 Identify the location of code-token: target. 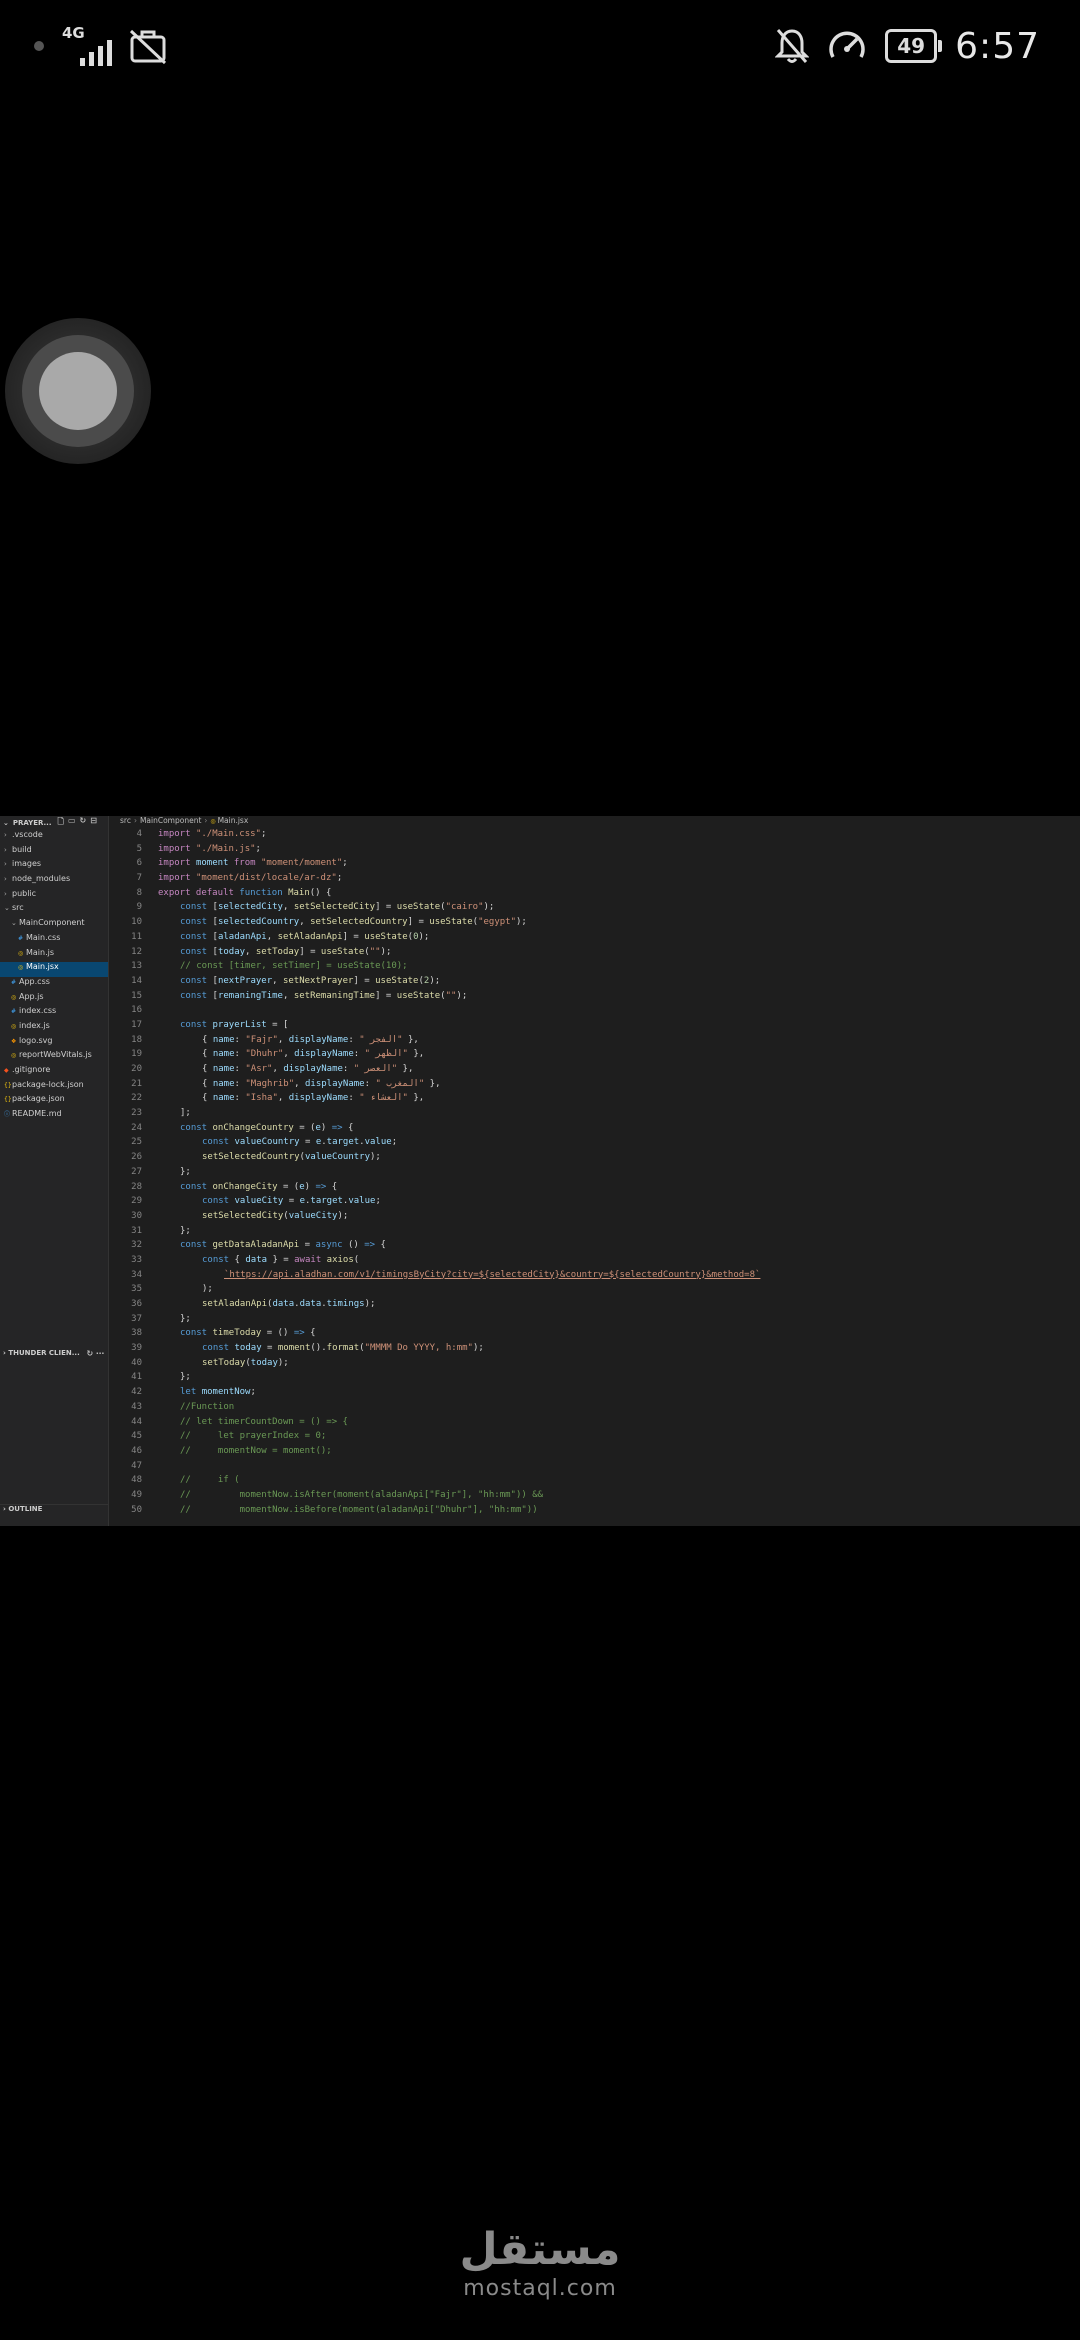
(326, 1201).